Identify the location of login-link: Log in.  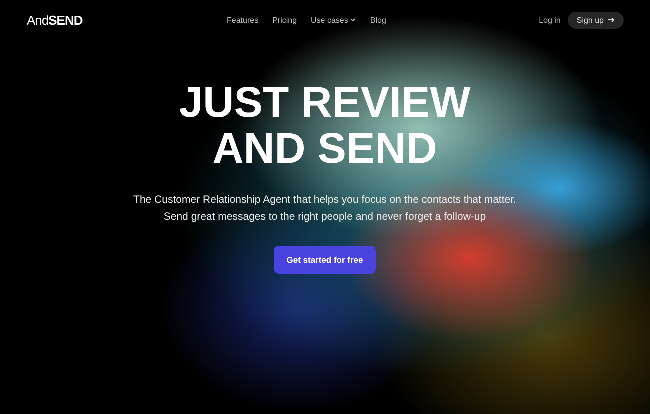
(550, 20).